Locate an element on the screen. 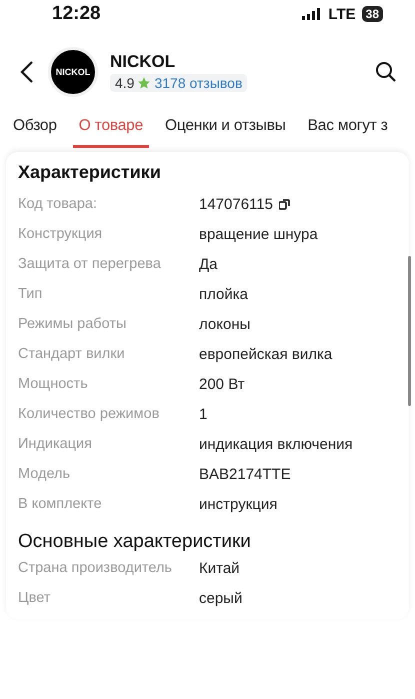 The image size is (415, 699). spec-label: Защита от перегрева is located at coordinates (90, 264).